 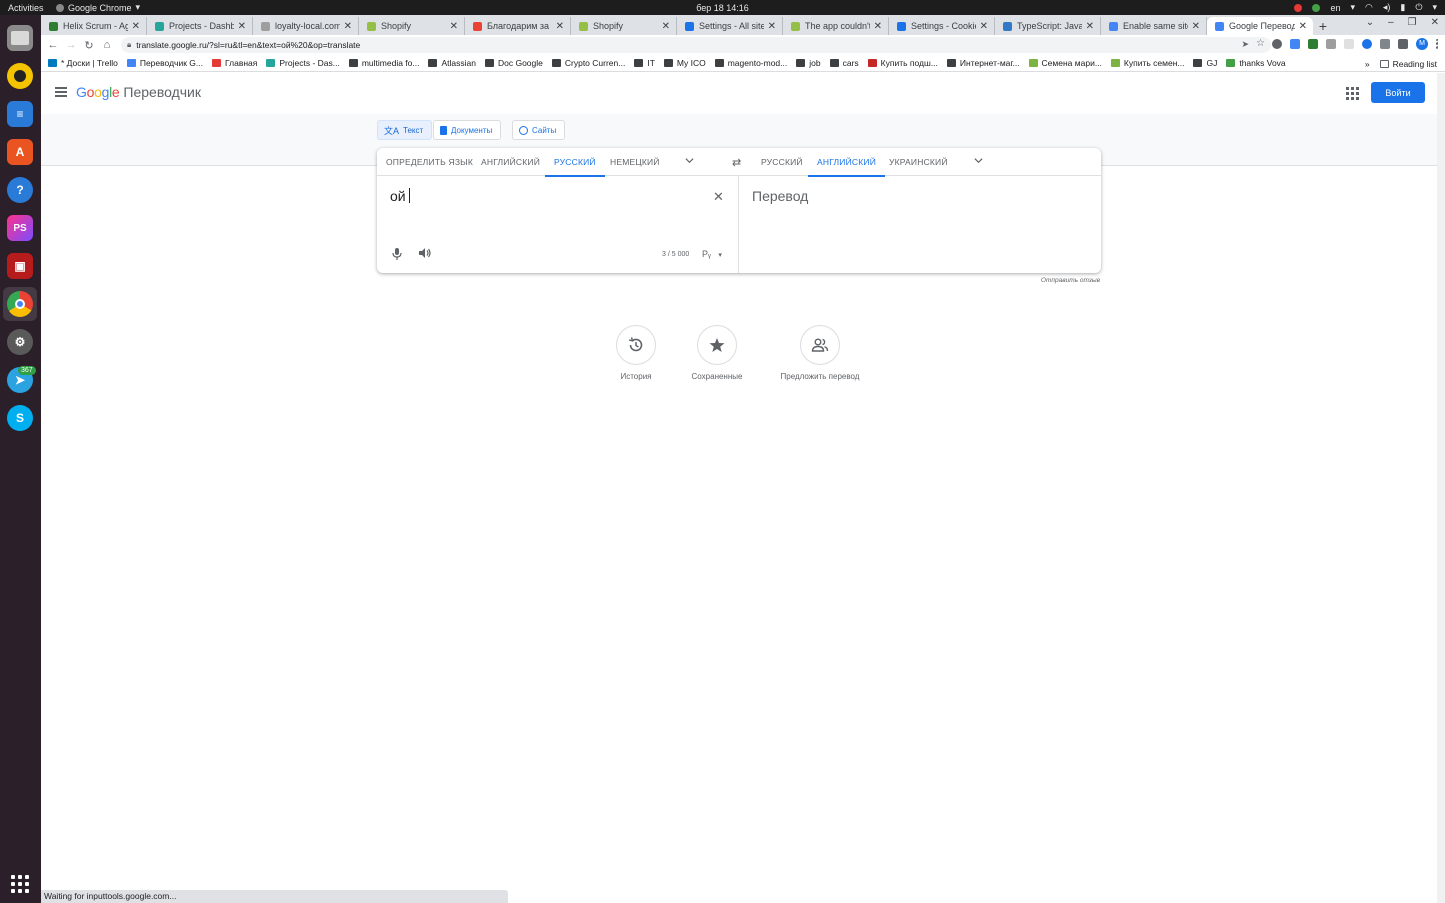 I want to click on files-icon, so click(x=20, y=38).